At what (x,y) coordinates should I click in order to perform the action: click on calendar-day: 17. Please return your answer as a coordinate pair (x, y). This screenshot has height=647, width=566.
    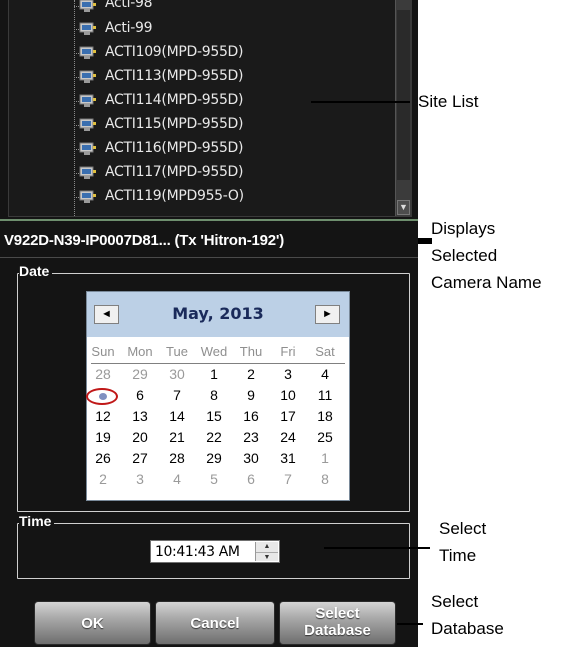
    Looking at the image, I should click on (288, 416).